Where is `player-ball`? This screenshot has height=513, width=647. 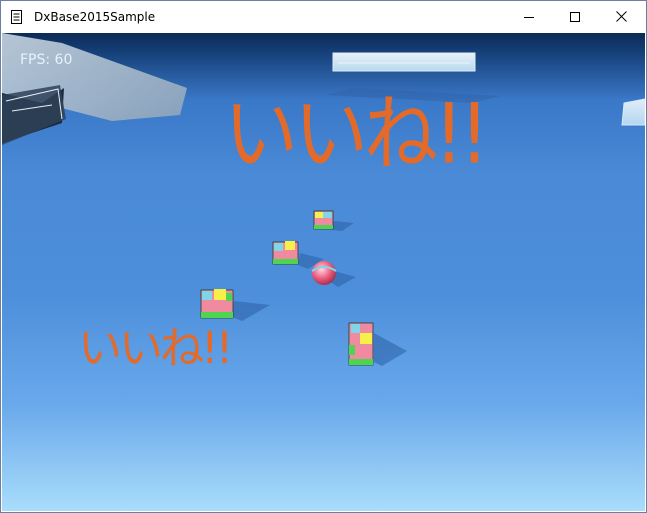 player-ball is located at coordinates (324, 273).